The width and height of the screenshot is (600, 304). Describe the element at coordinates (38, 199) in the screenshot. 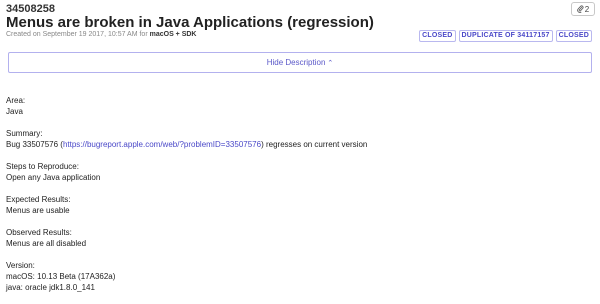

I see `expected-label: Expected Results:` at that location.